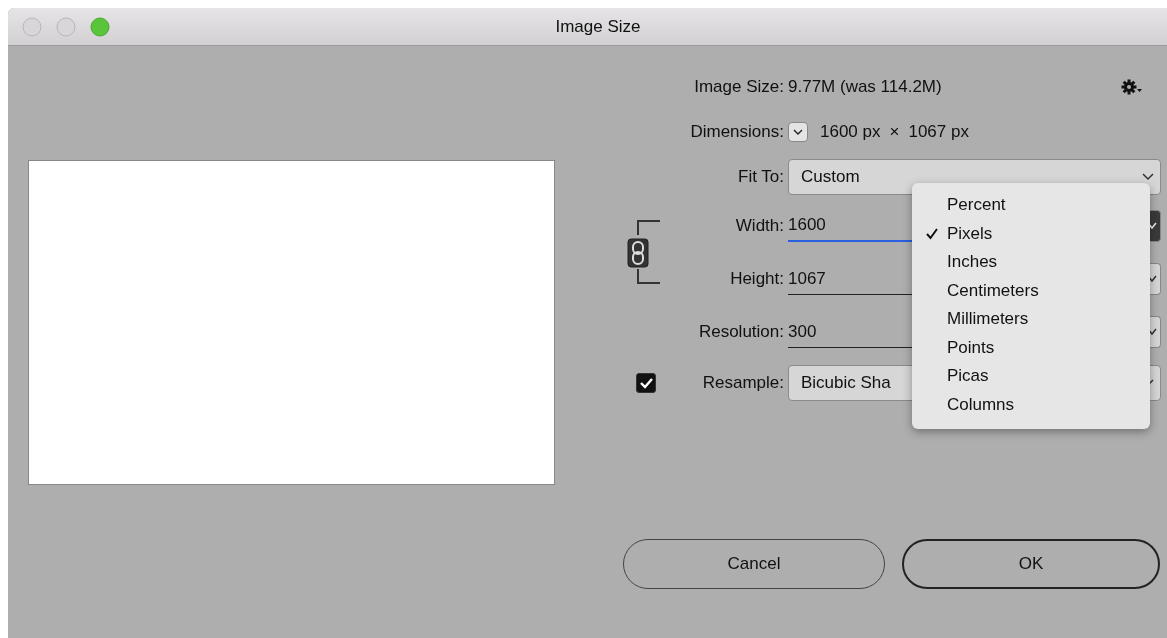 Image resolution: width=1167 pixels, height=638 pixels. Describe the element at coordinates (741, 332) in the screenshot. I see `field-label: Resolution:` at that location.